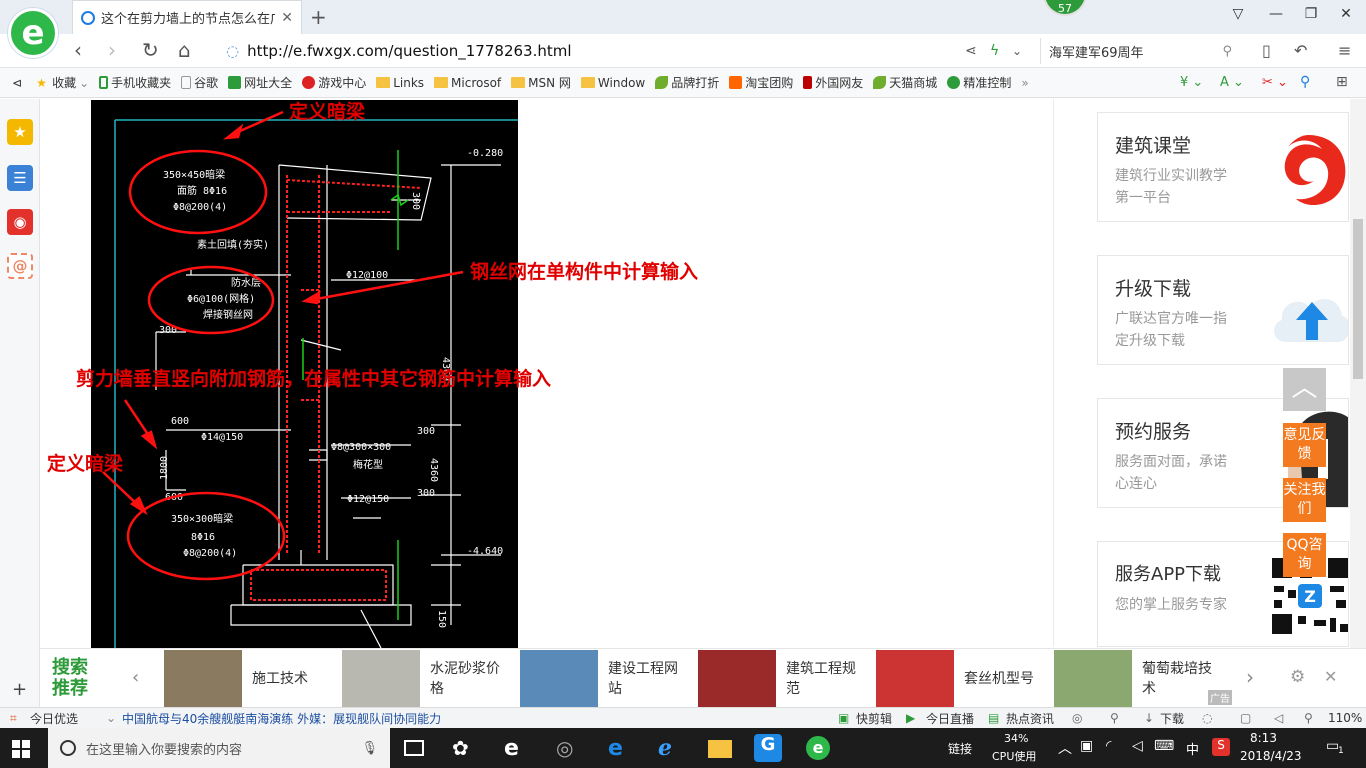 This screenshot has width=1366, height=768. Describe the element at coordinates (112, 50) in the screenshot. I see `forward-button: ›` at that location.